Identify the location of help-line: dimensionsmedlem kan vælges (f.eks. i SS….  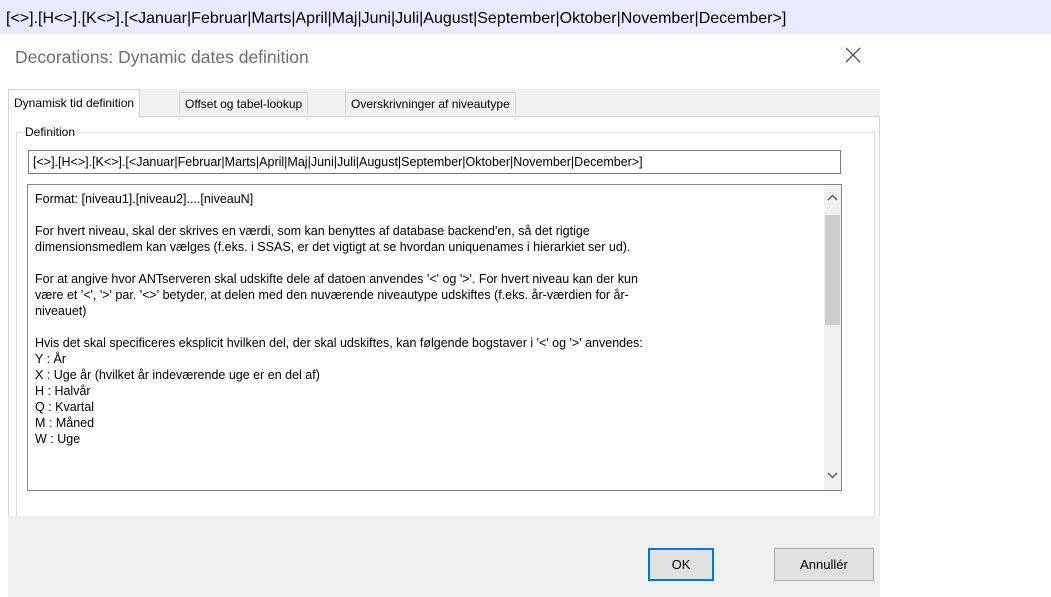
(333, 247).